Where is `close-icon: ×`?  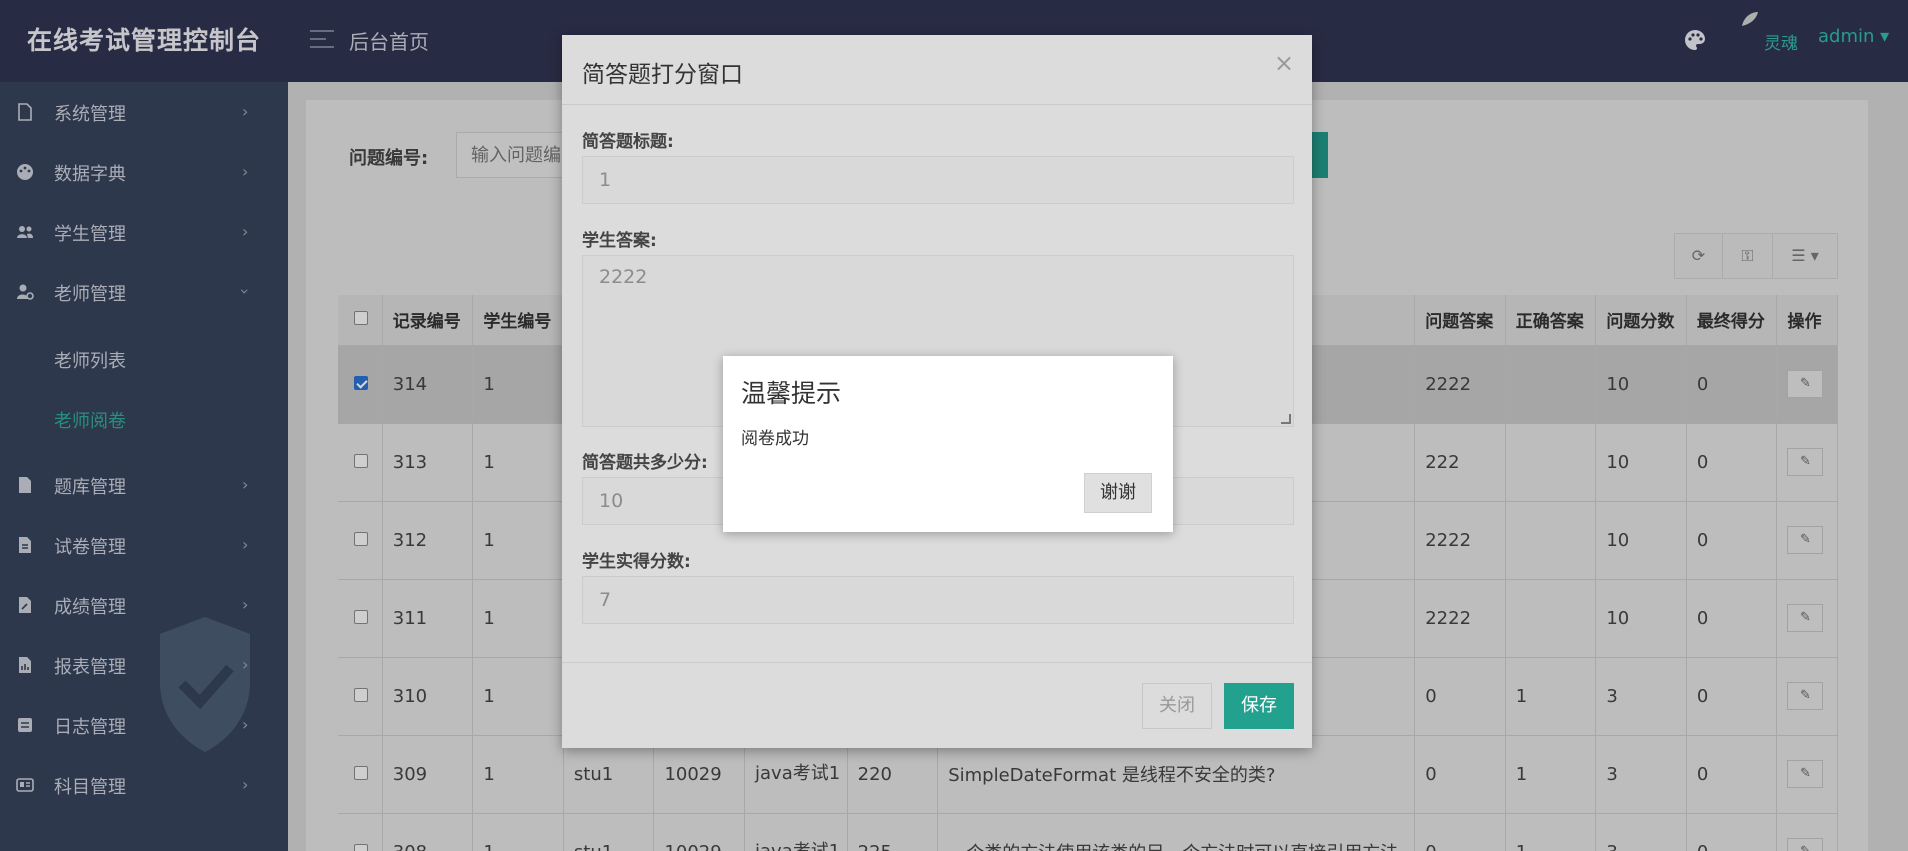 close-icon: × is located at coordinates (1284, 63).